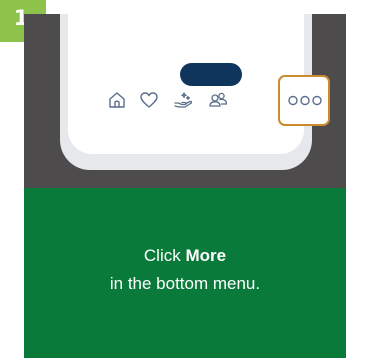 This screenshot has width=374, height=358. I want to click on giving-hand-icon, so click(183, 100).